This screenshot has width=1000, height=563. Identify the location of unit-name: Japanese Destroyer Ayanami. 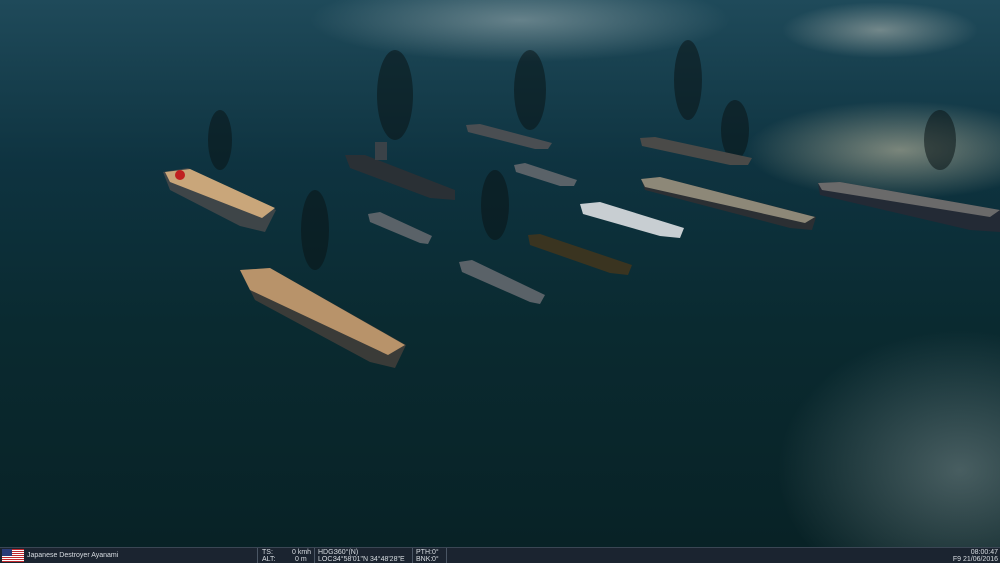
(73, 555).